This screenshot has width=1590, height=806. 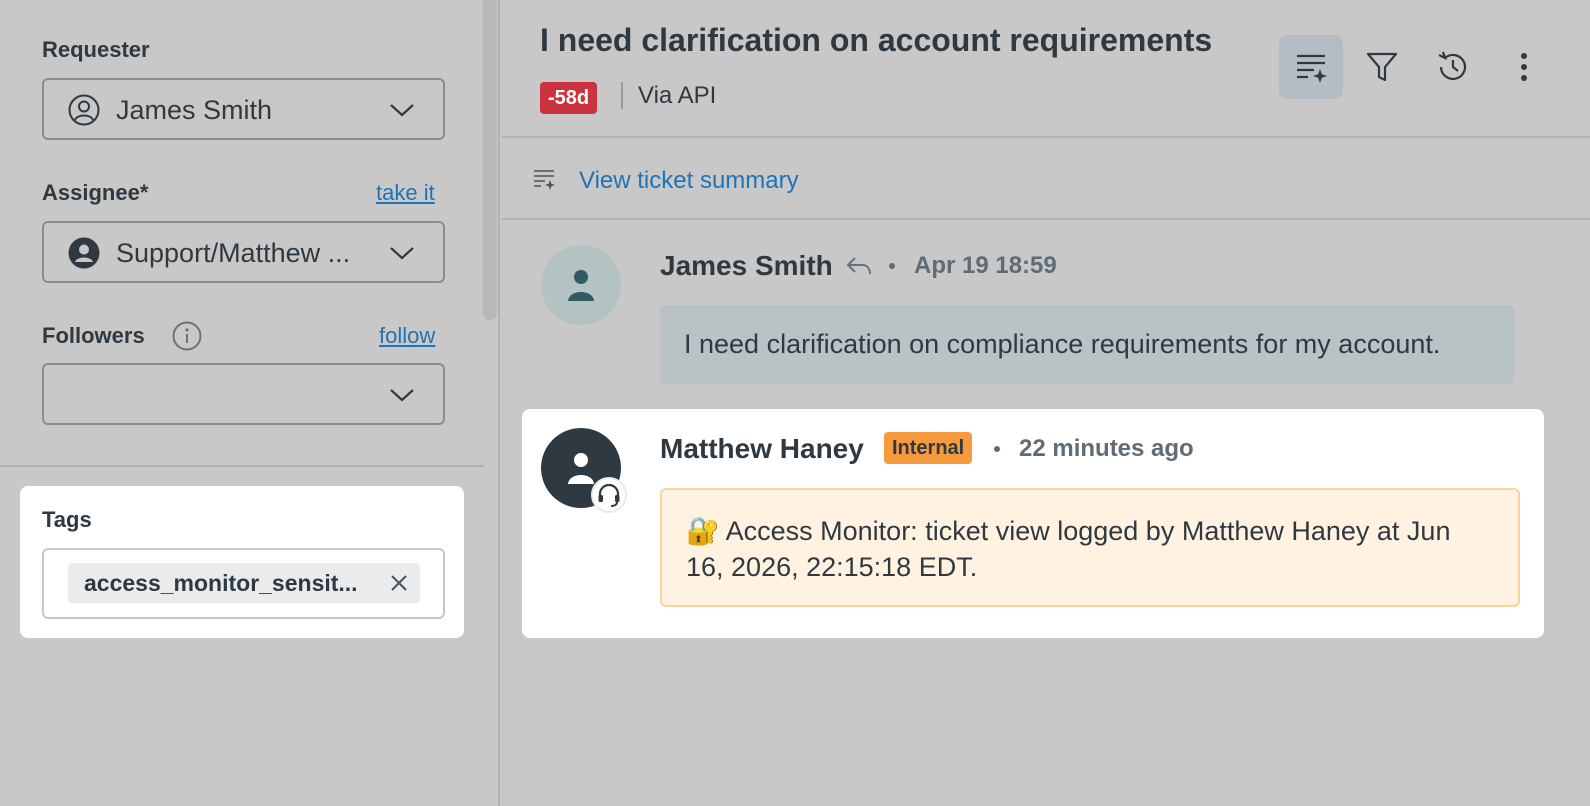 I want to click on user-icon, so click(x=581, y=285).